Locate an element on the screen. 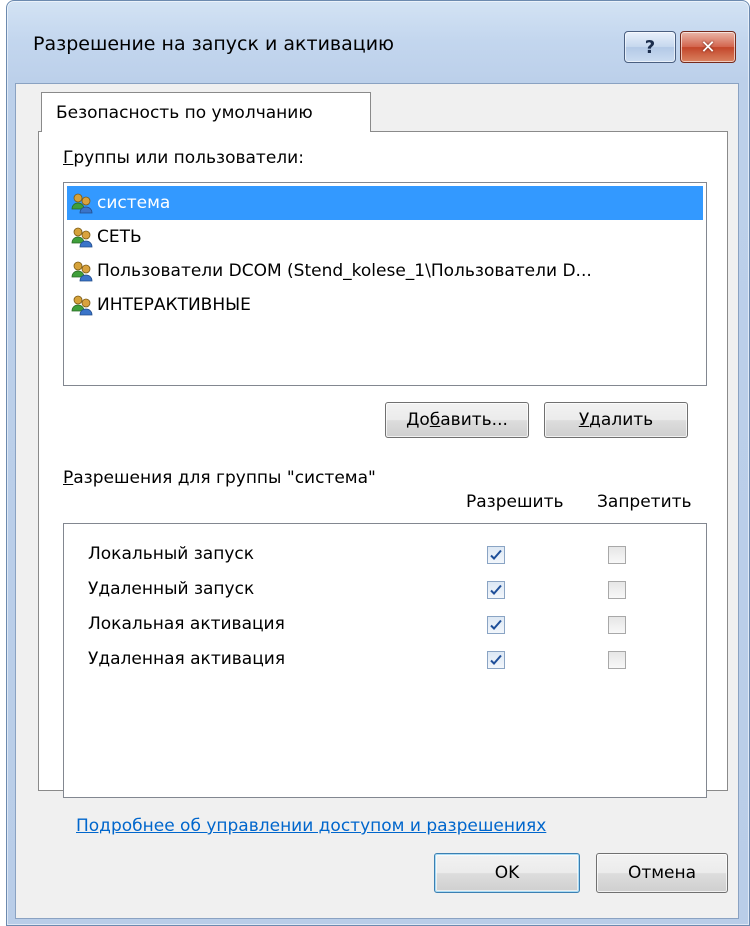  permission-label: Локальная активация is located at coordinates (186, 624).